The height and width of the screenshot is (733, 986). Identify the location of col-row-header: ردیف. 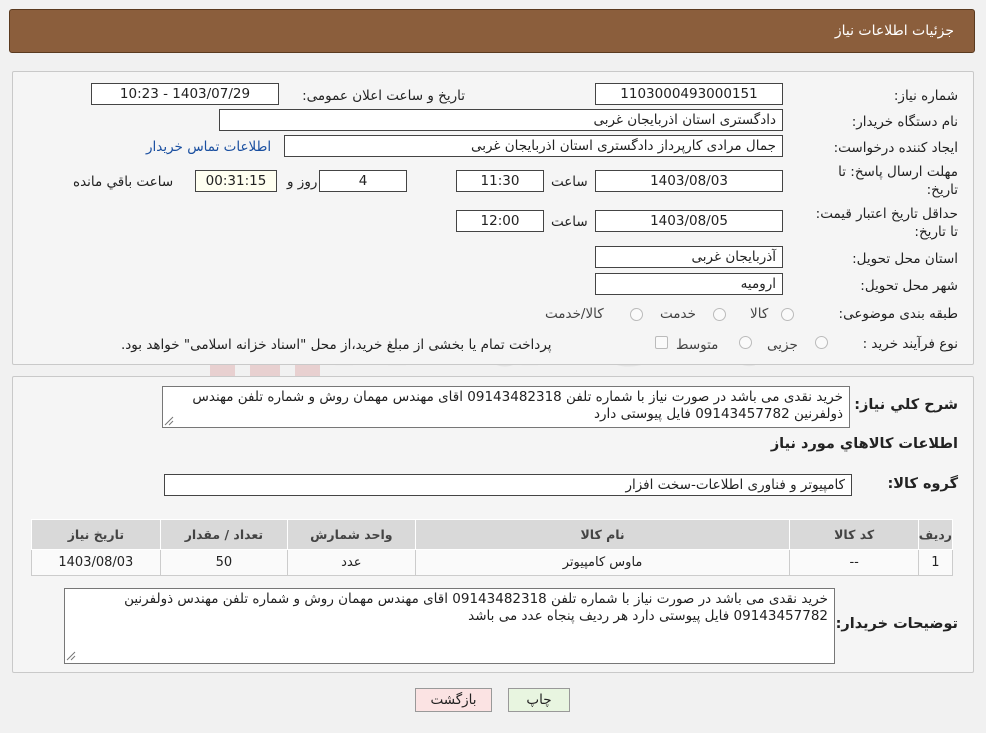
(935, 534).